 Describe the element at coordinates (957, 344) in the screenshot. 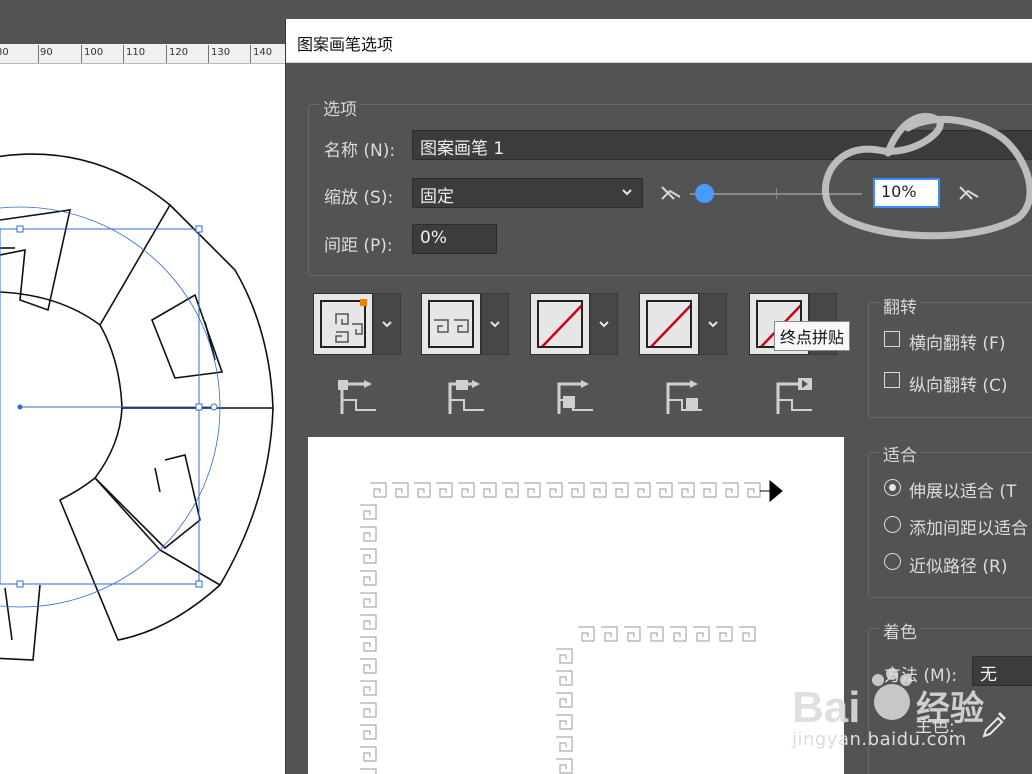

I see `flip-horizontal-label: 横向翻转 (F)` at that location.